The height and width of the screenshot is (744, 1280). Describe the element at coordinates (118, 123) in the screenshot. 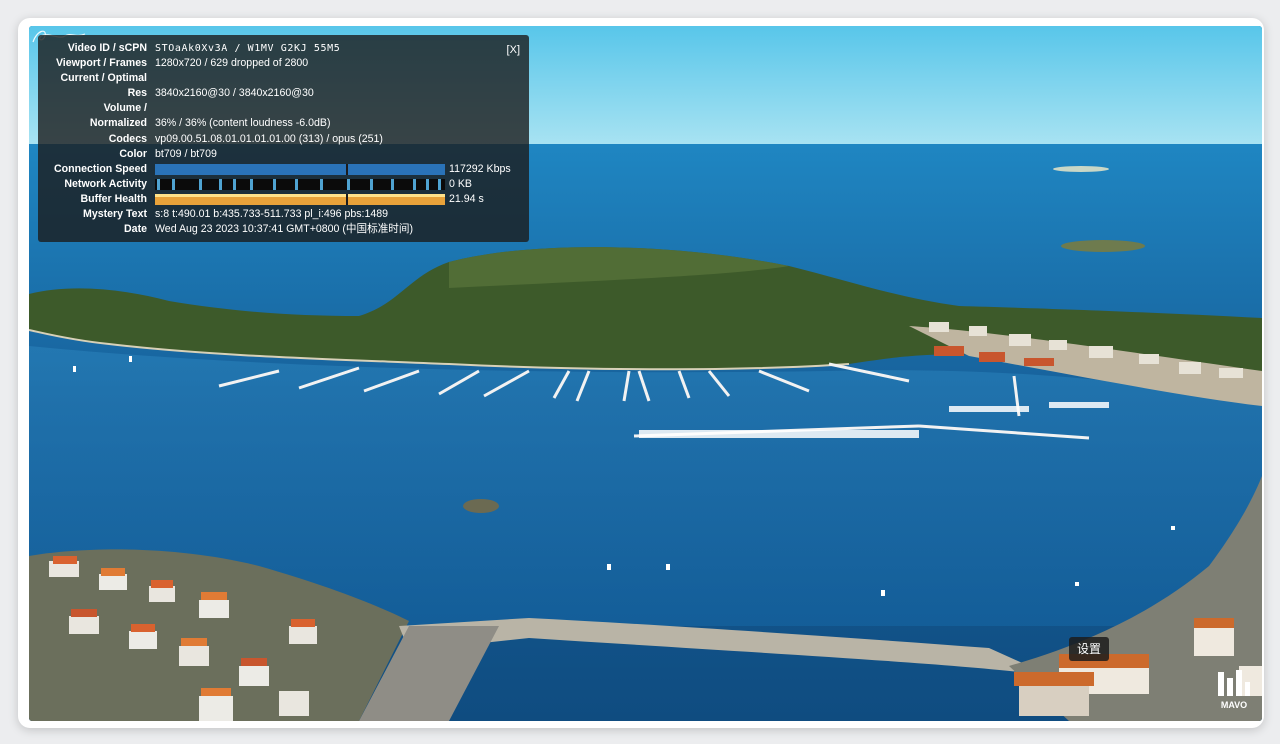

I see `stats-label: Normalized` at that location.